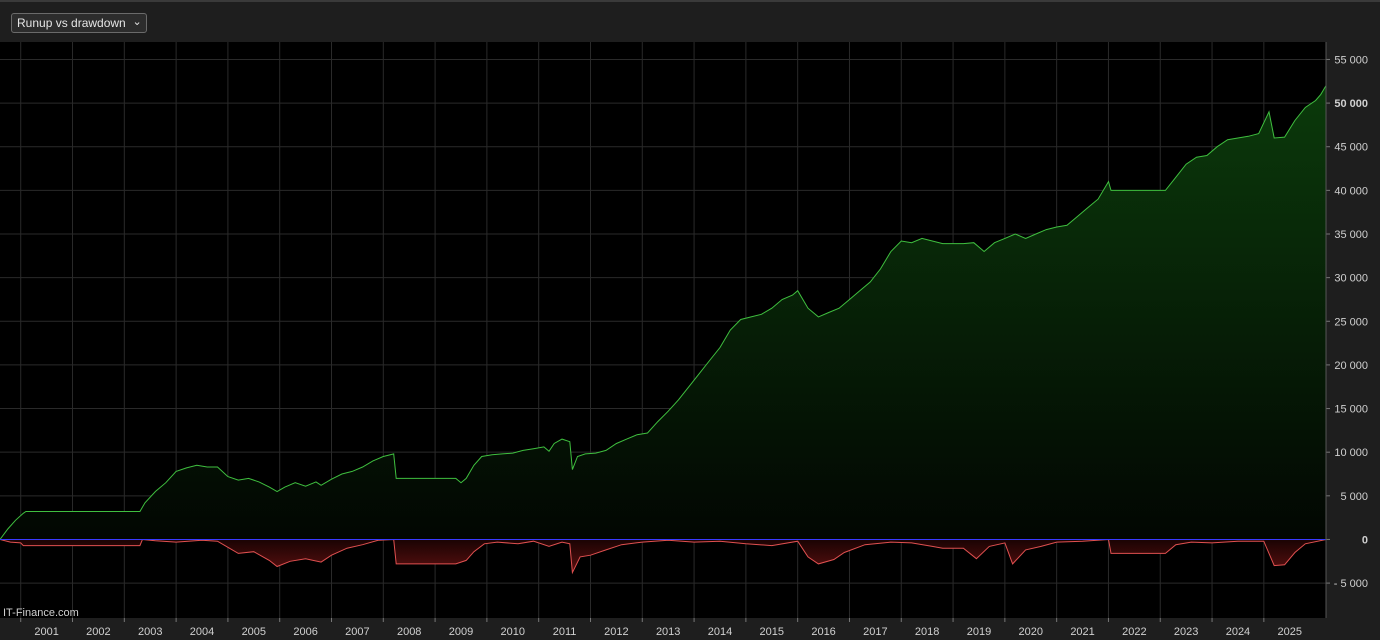  I want to click on chart-type-dropdown: Runup vs drawdown ⌄, so click(79, 23).